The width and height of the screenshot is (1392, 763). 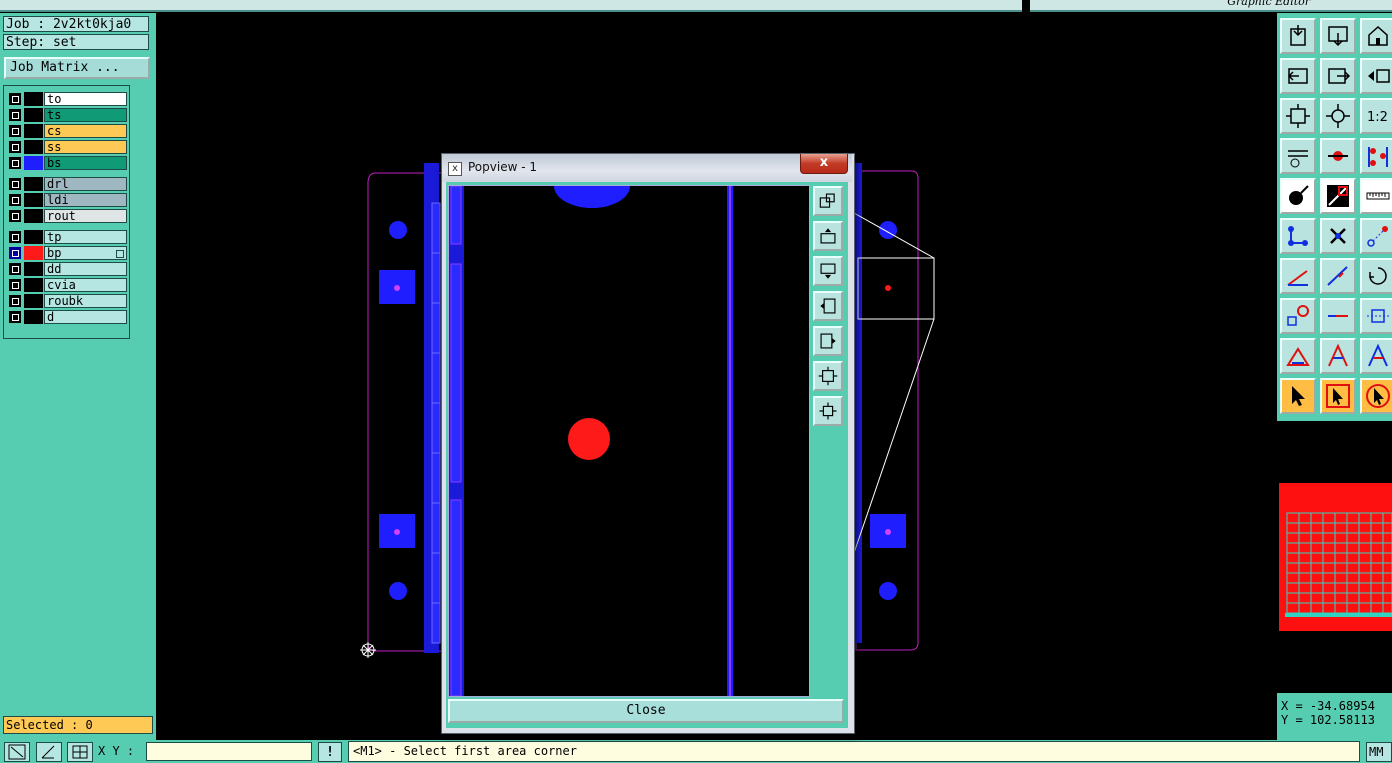 I want to click on select-box-tool-button, so click(x=1338, y=396).